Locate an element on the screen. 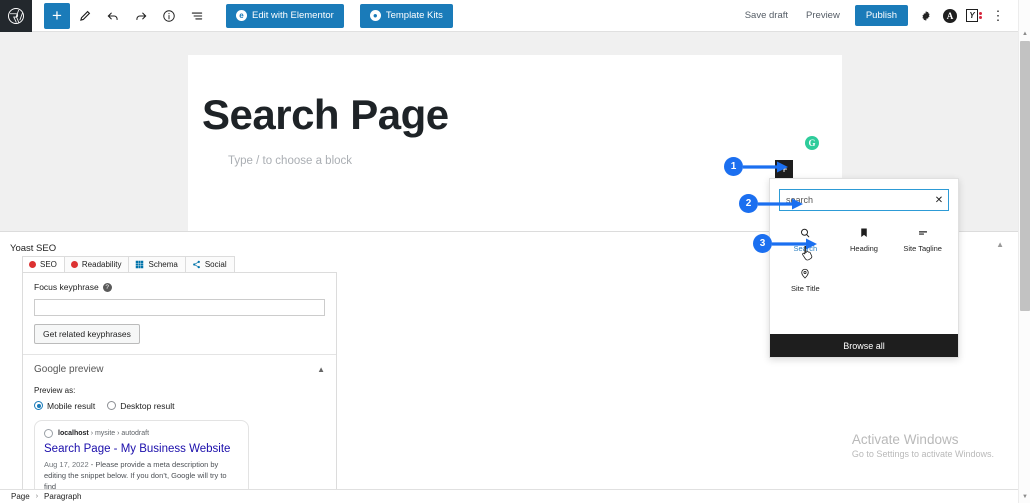  vertical-scrollbar: ▲ ▼ is located at coordinates (1024, 251).